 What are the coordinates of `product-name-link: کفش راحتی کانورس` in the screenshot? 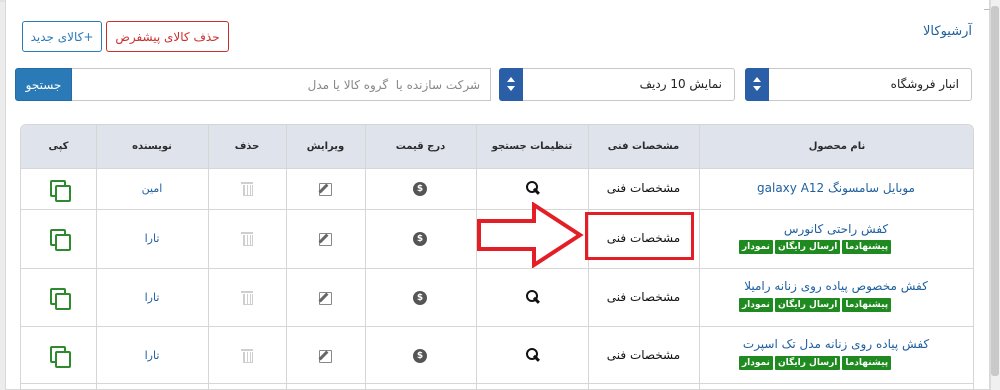 It's located at (836, 229).